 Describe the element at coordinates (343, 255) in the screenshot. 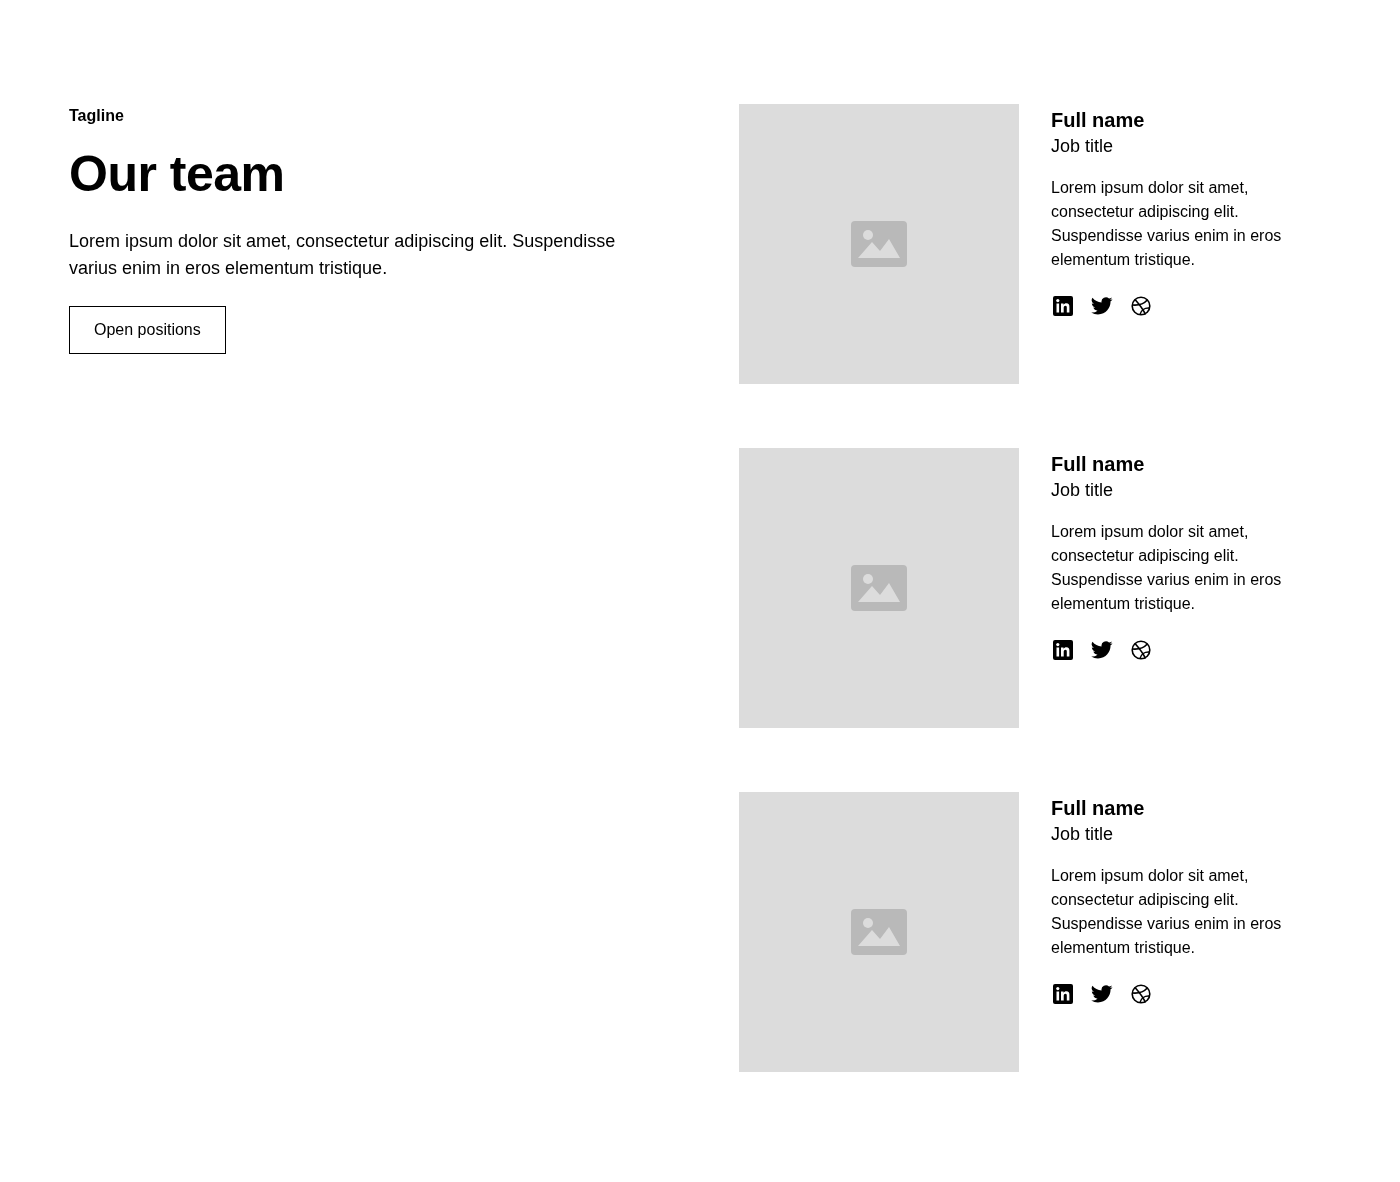

I see `section-description: Lorem ipsum dolor sit amet, consectetur adipiscing elit. Suspendisse varius enim in eros elementum tristique.` at that location.